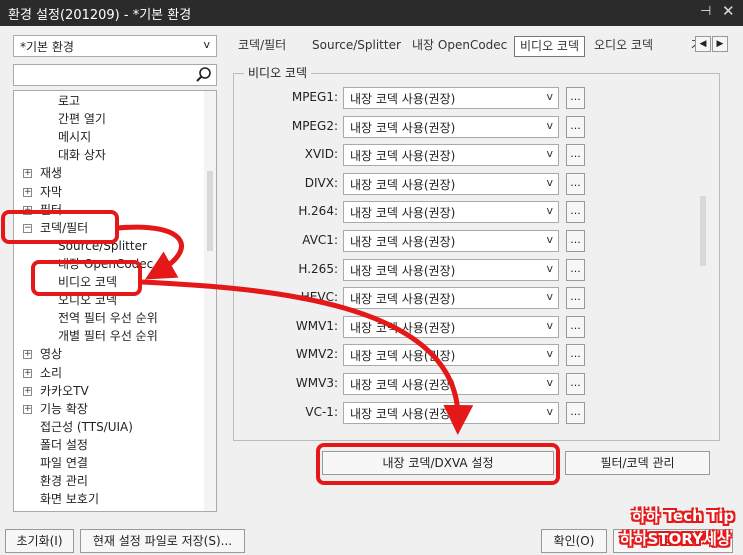 Image resolution: width=743 pixels, height=555 pixels. I want to click on arrow-to-video-codec, so click(150, 252).